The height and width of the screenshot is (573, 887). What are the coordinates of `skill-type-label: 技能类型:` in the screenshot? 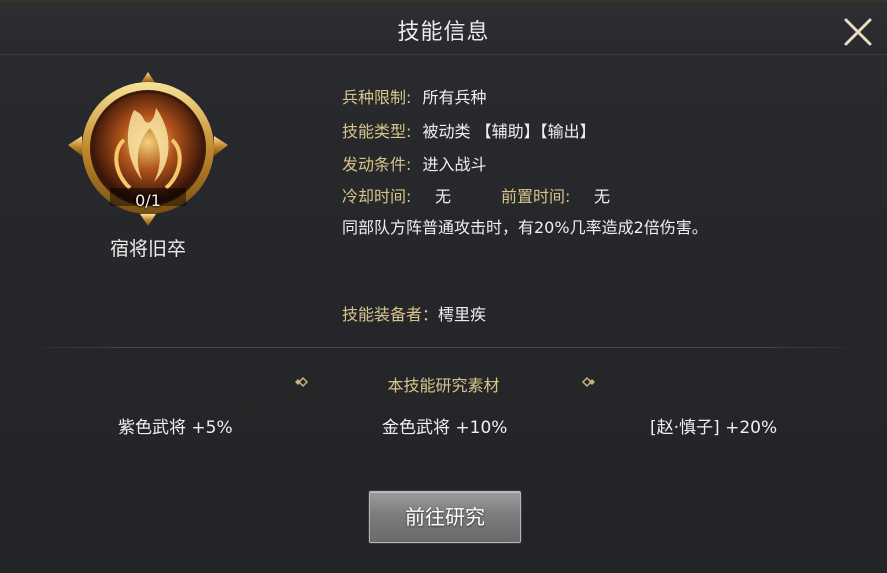 It's located at (377, 131).